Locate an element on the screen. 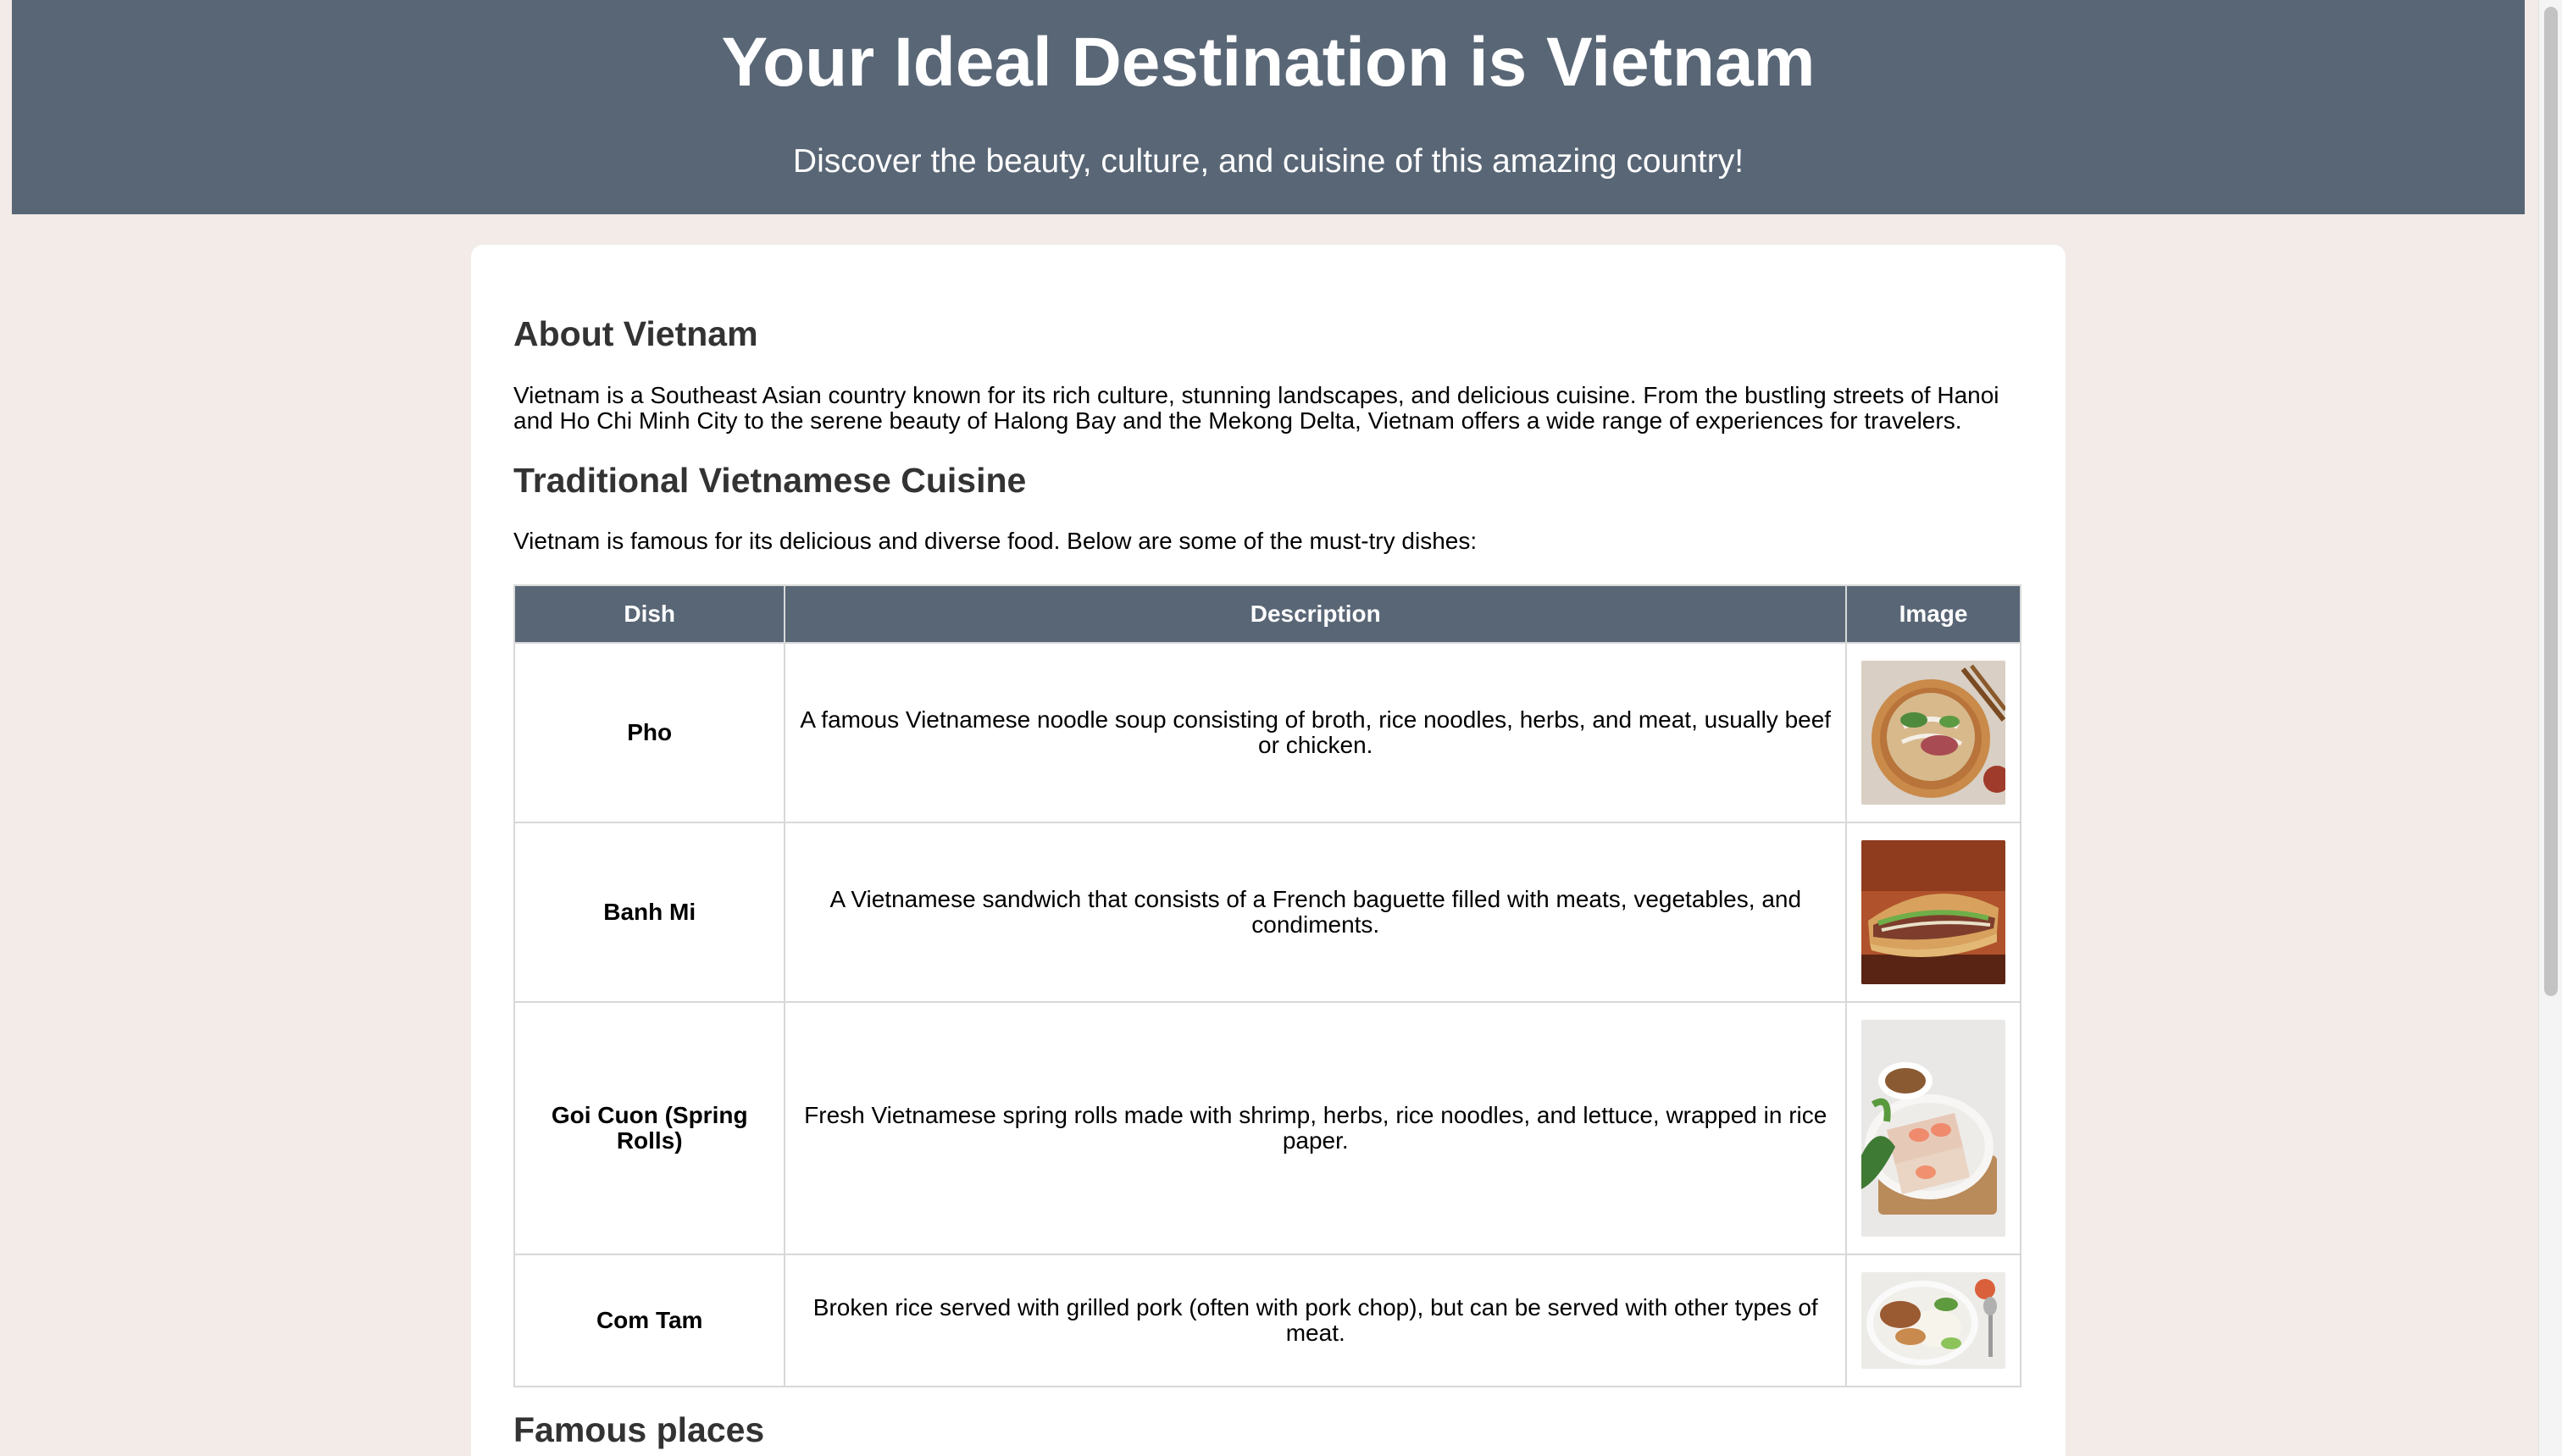 This screenshot has height=1456, width=2562. column-header-description: Description is located at coordinates (1316, 614).